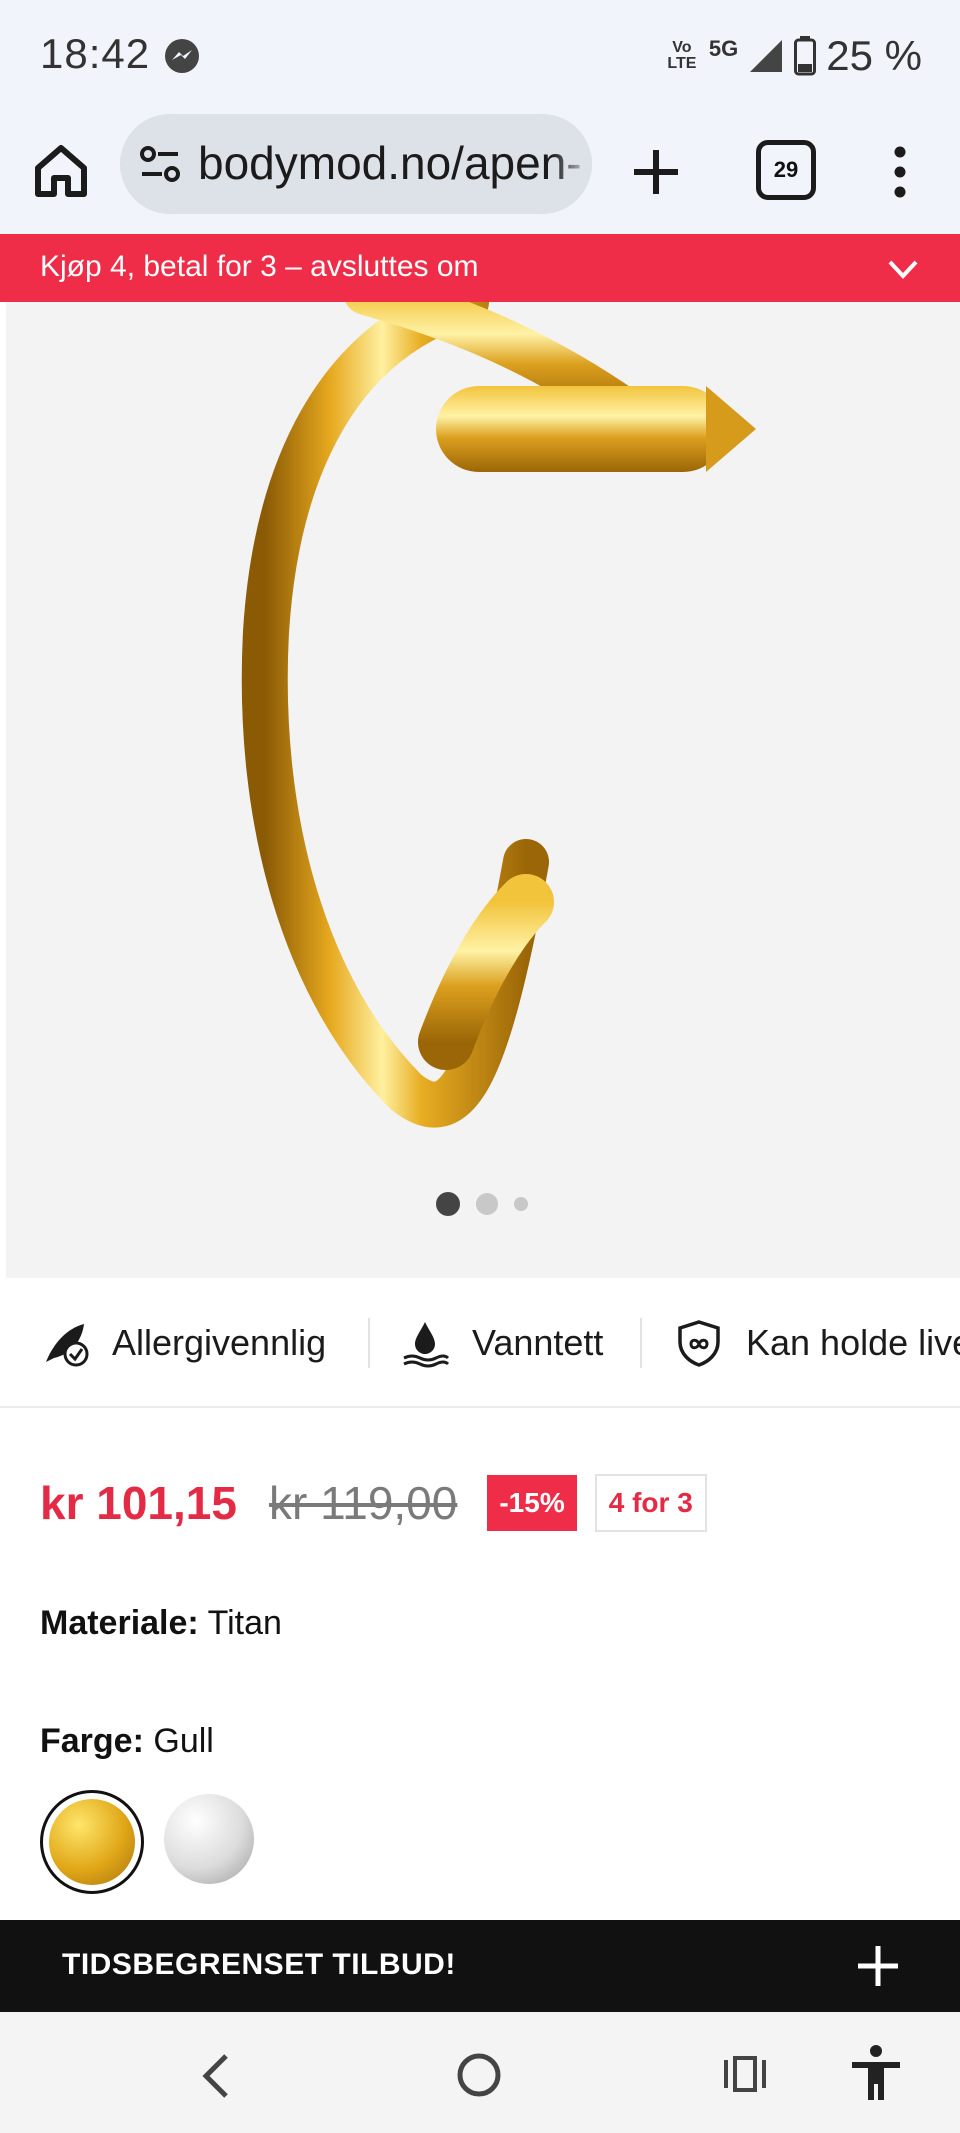 Image resolution: width=960 pixels, height=2133 pixels. Describe the element at coordinates (363, 1503) in the screenshot. I see `original-price: kr 119,00` at that location.